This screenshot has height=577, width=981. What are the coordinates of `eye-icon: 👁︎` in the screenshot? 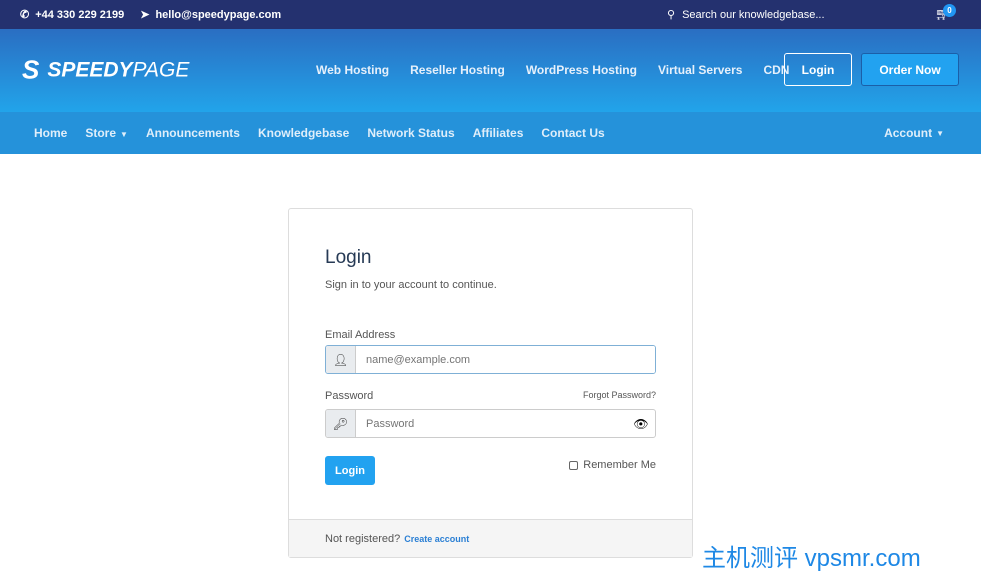 It's located at (641, 423).